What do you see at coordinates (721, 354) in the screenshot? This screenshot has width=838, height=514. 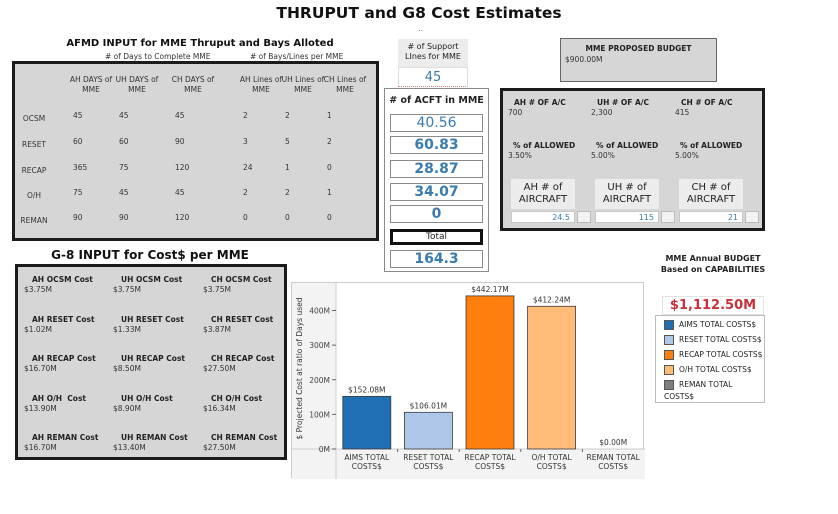 I see `legend-label: RECAP TOTAL COSTS$` at bounding box center [721, 354].